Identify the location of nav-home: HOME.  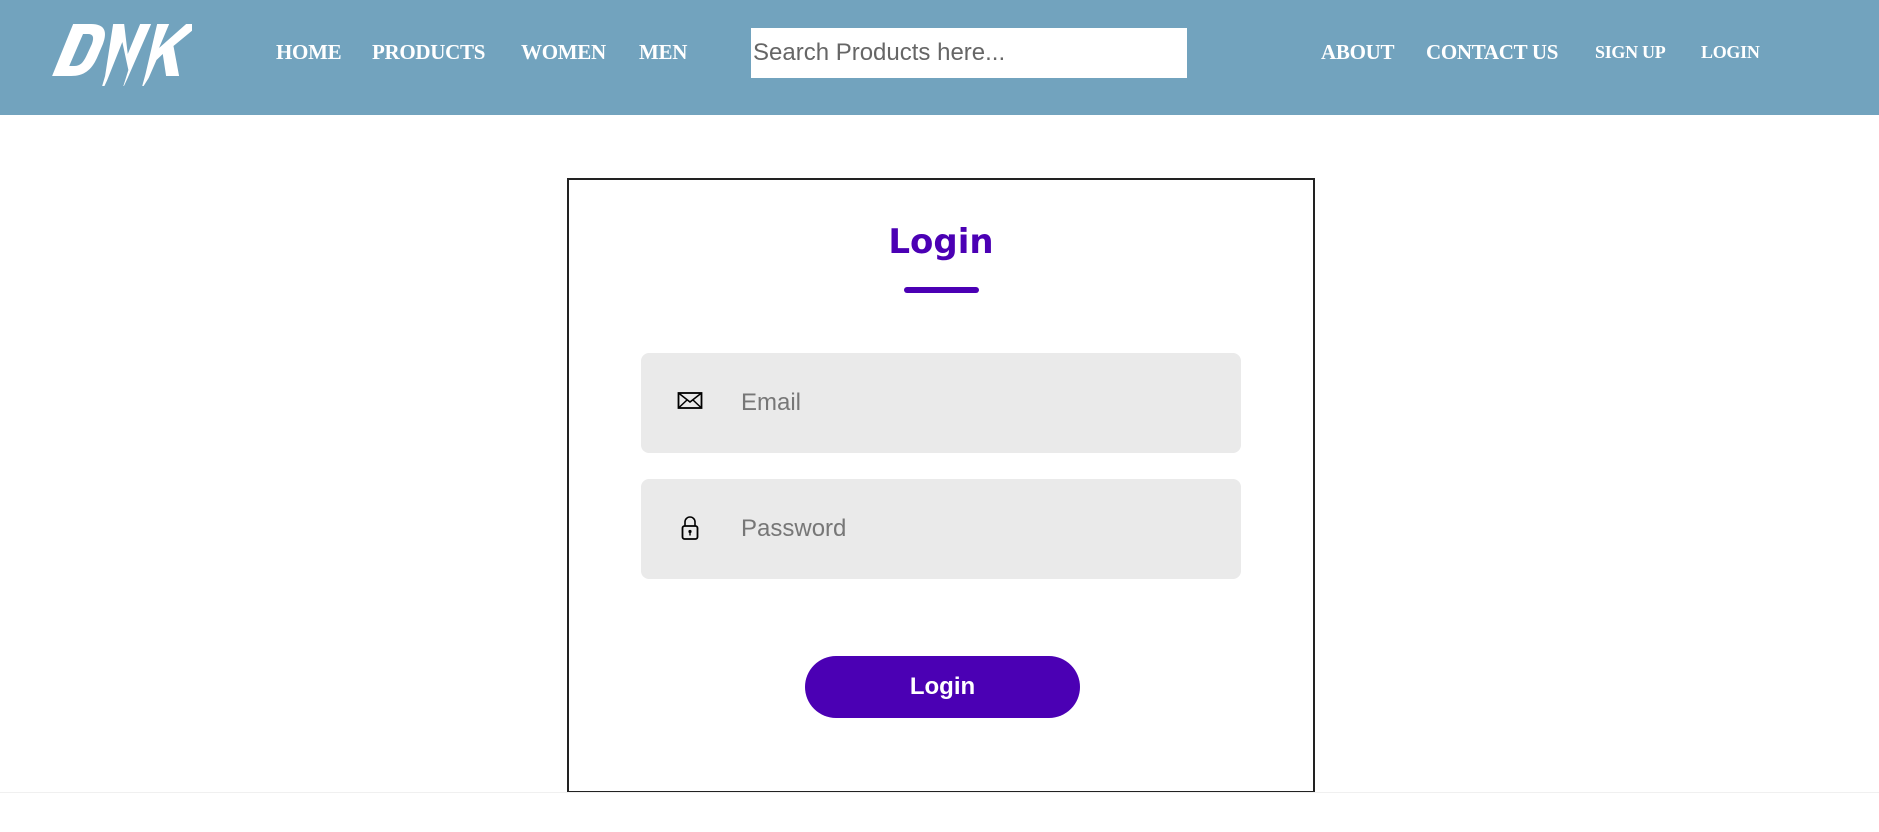
(309, 52).